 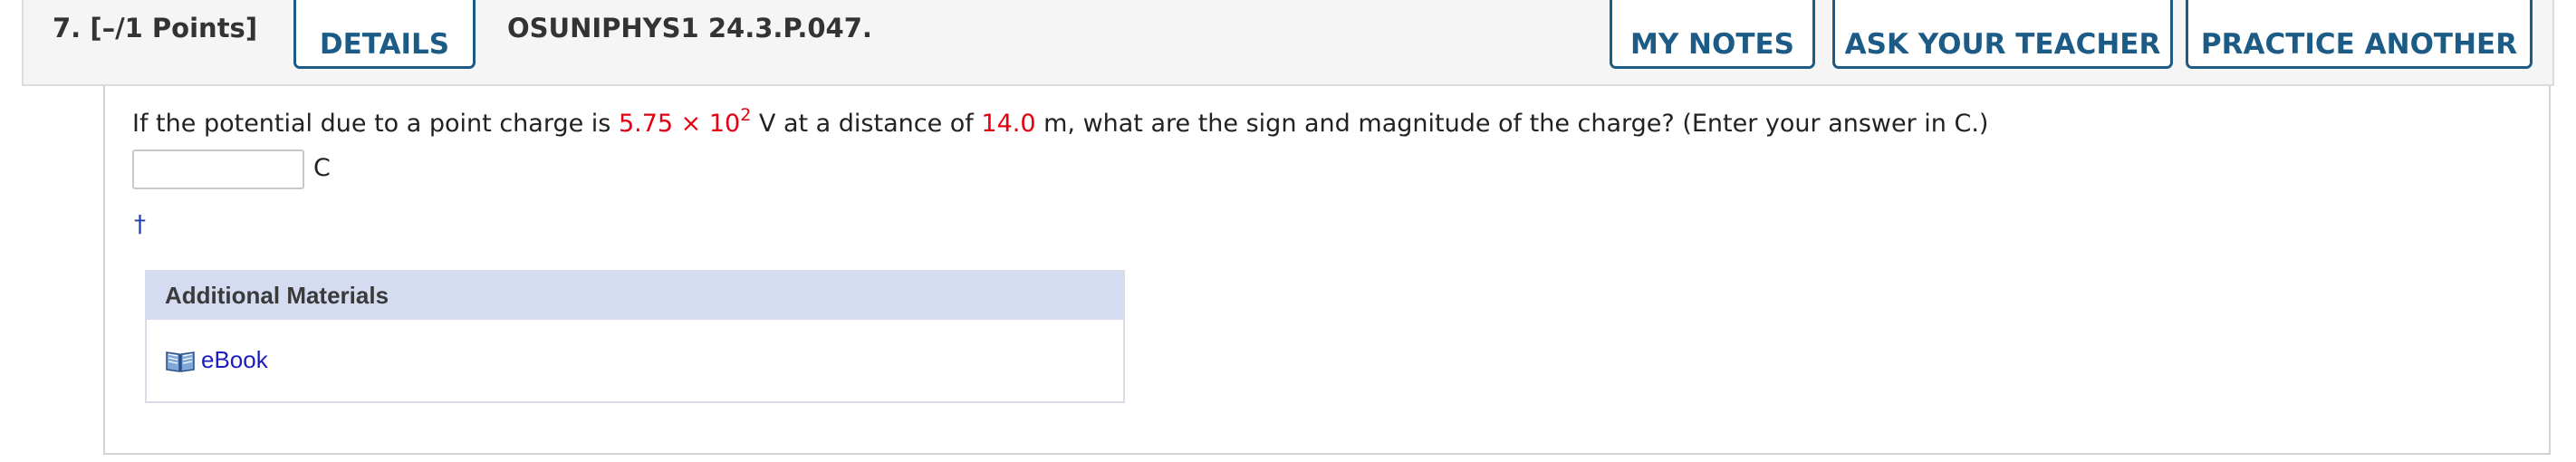 What do you see at coordinates (746, 115) in the screenshot?
I see `potential-exponent: 2` at bounding box center [746, 115].